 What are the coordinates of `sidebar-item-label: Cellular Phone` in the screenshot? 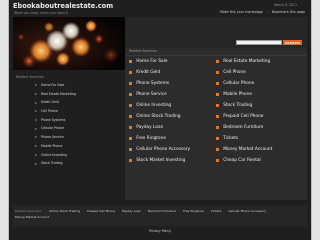 It's located at (53, 128).